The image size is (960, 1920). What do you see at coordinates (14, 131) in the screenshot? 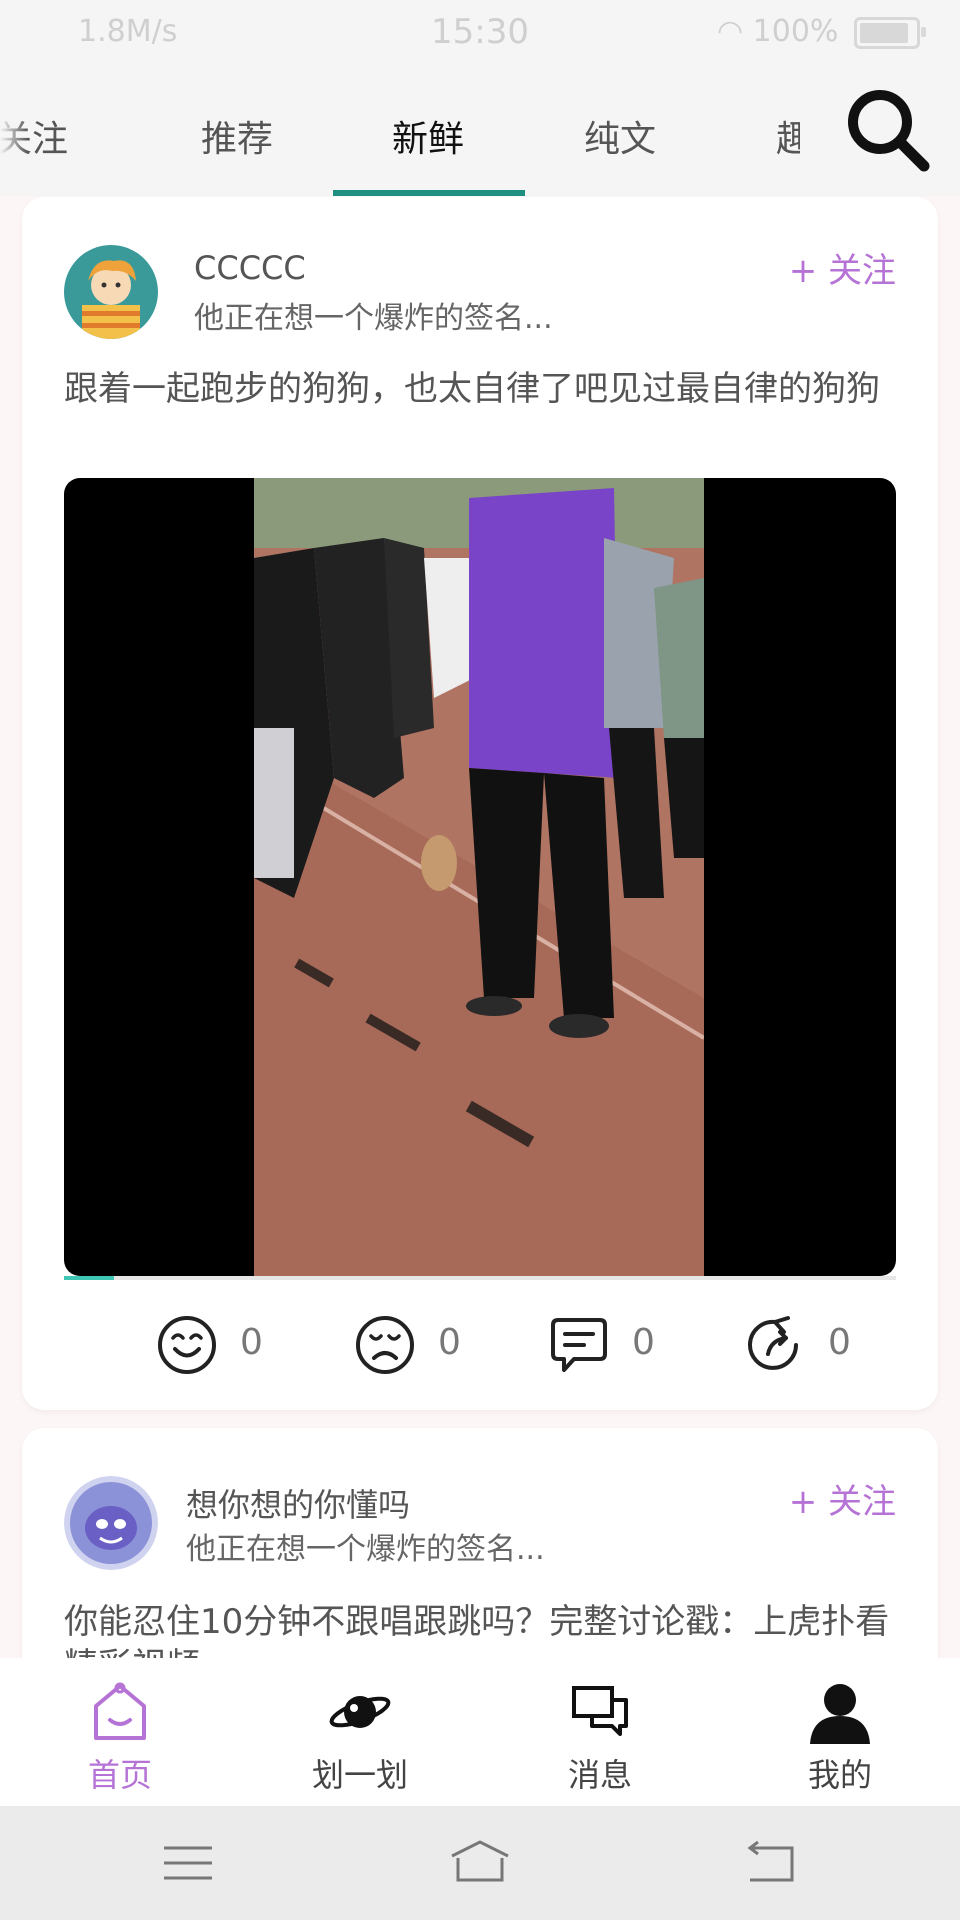
I see `tab-fade` at bounding box center [14, 131].